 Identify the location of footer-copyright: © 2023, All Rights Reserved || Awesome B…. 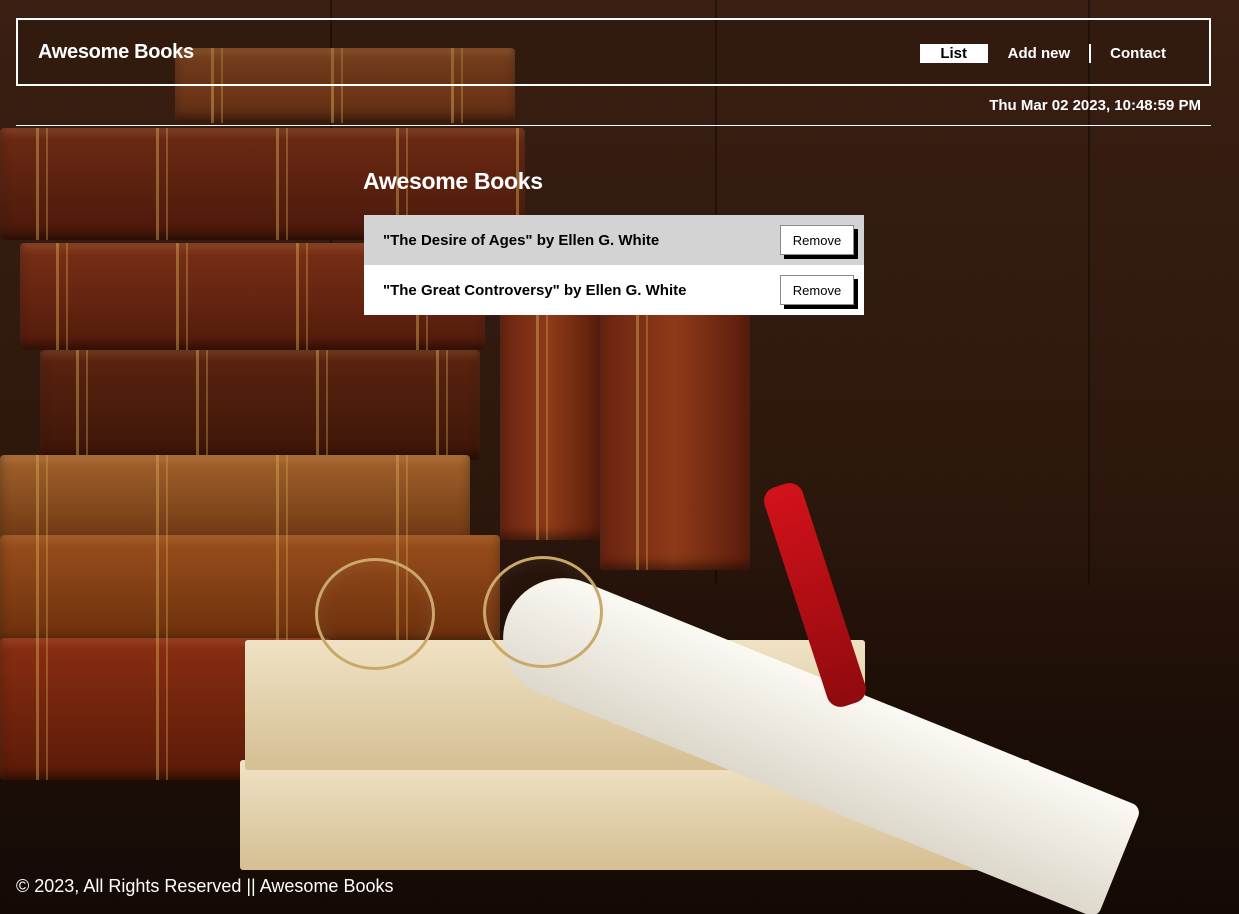
(205, 886).